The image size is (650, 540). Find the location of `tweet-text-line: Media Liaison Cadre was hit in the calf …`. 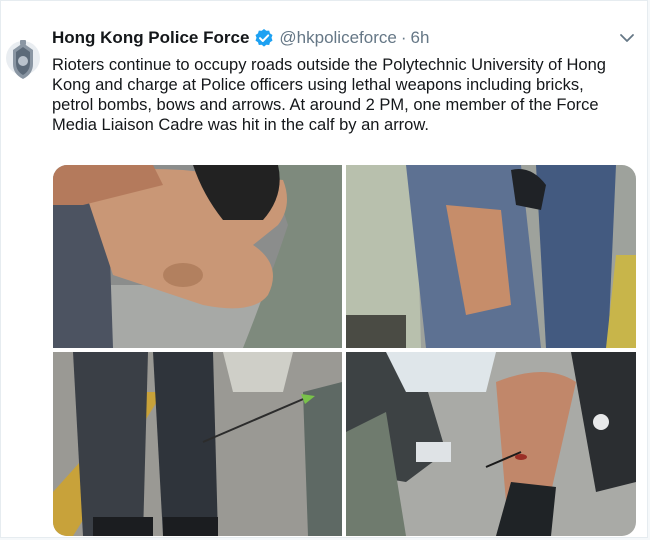

tweet-text-line: Media Liaison Cadre was hit in the calf … is located at coordinates (240, 125).